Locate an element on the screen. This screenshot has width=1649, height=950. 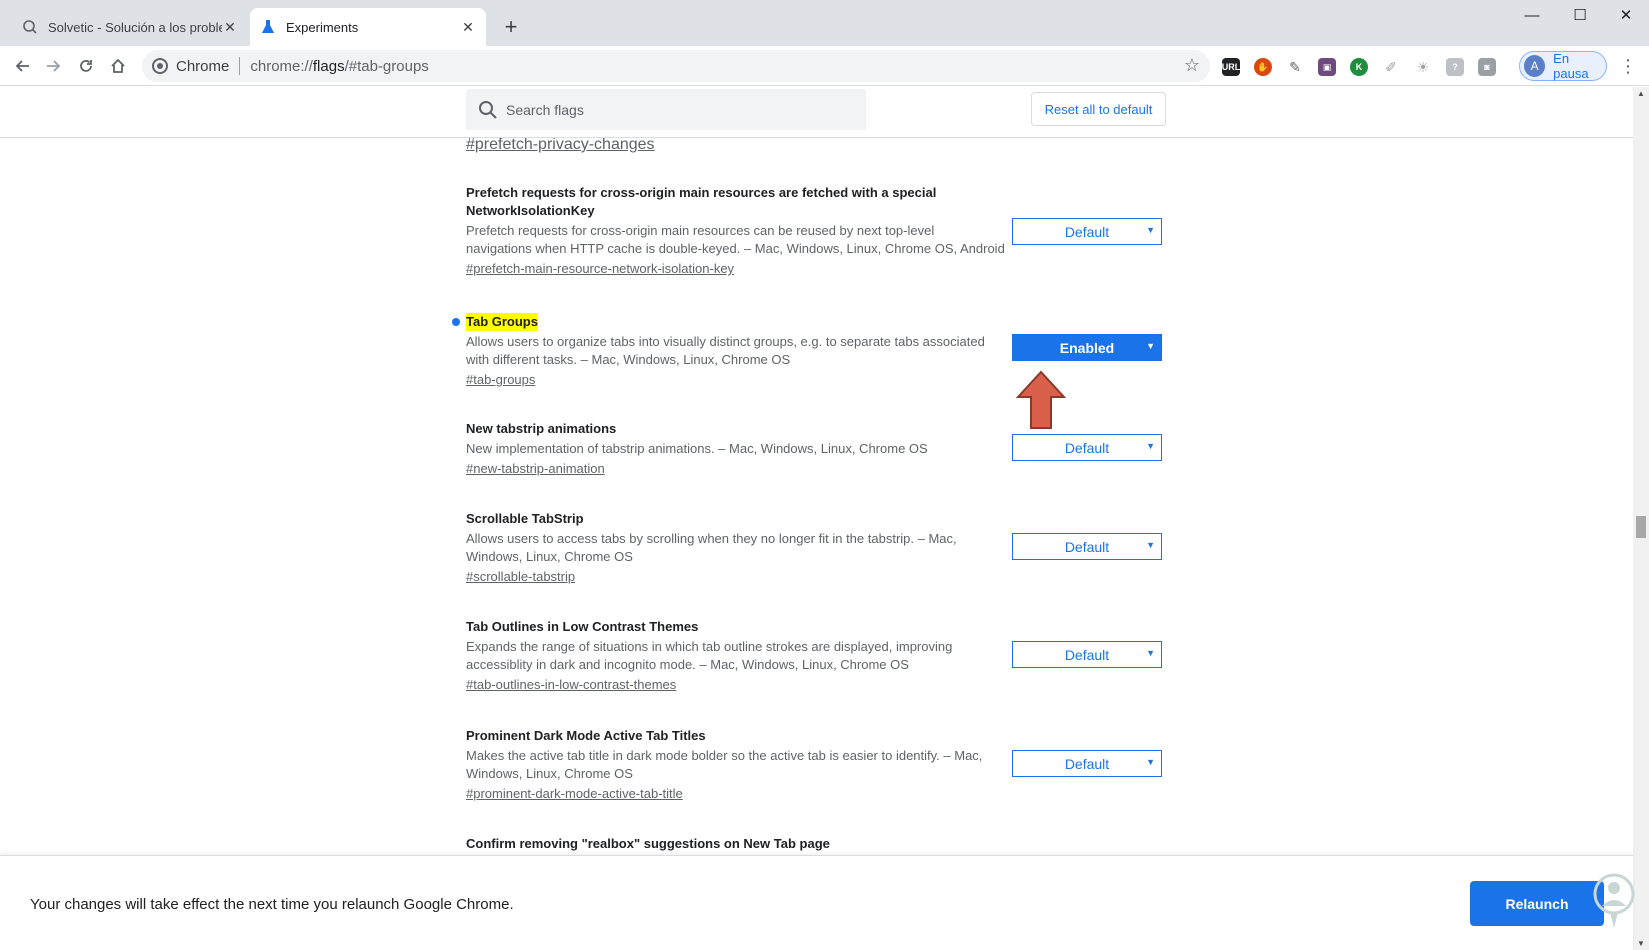
forward-button is located at coordinates (54, 66).